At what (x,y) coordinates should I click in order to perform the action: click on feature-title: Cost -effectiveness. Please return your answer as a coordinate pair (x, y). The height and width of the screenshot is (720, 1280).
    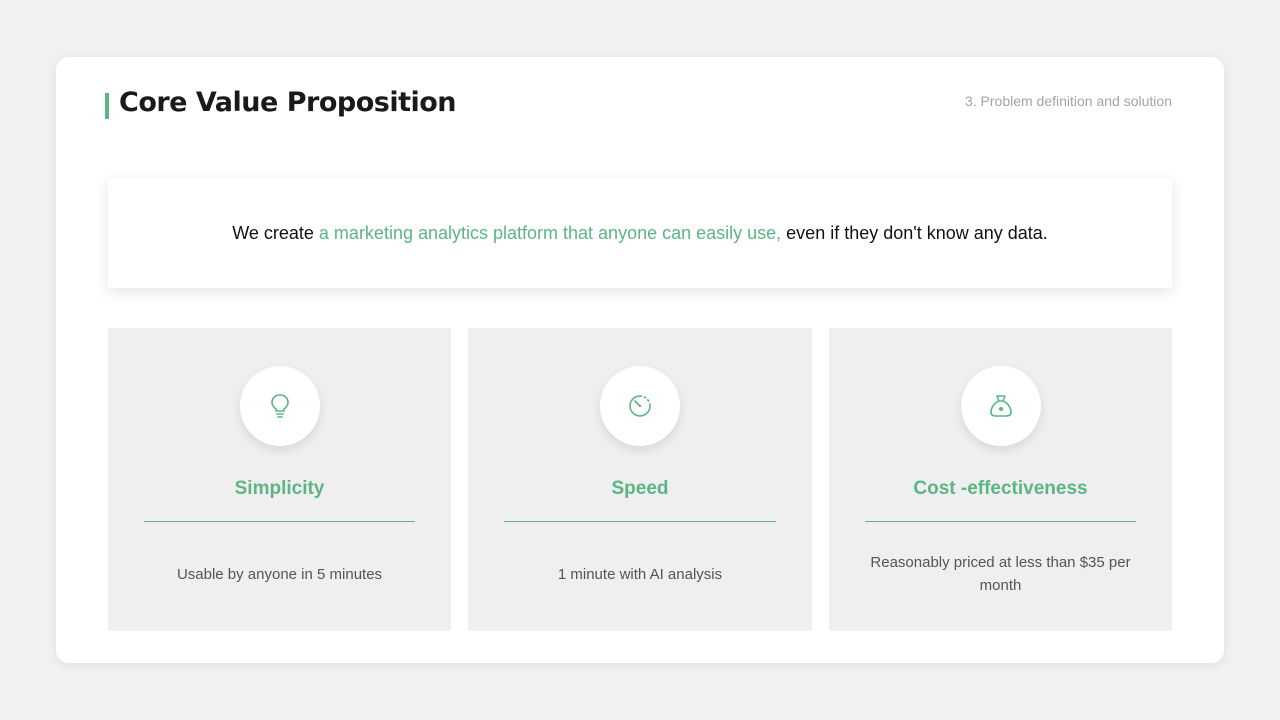
    Looking at the image, I should click on (1000, 488).